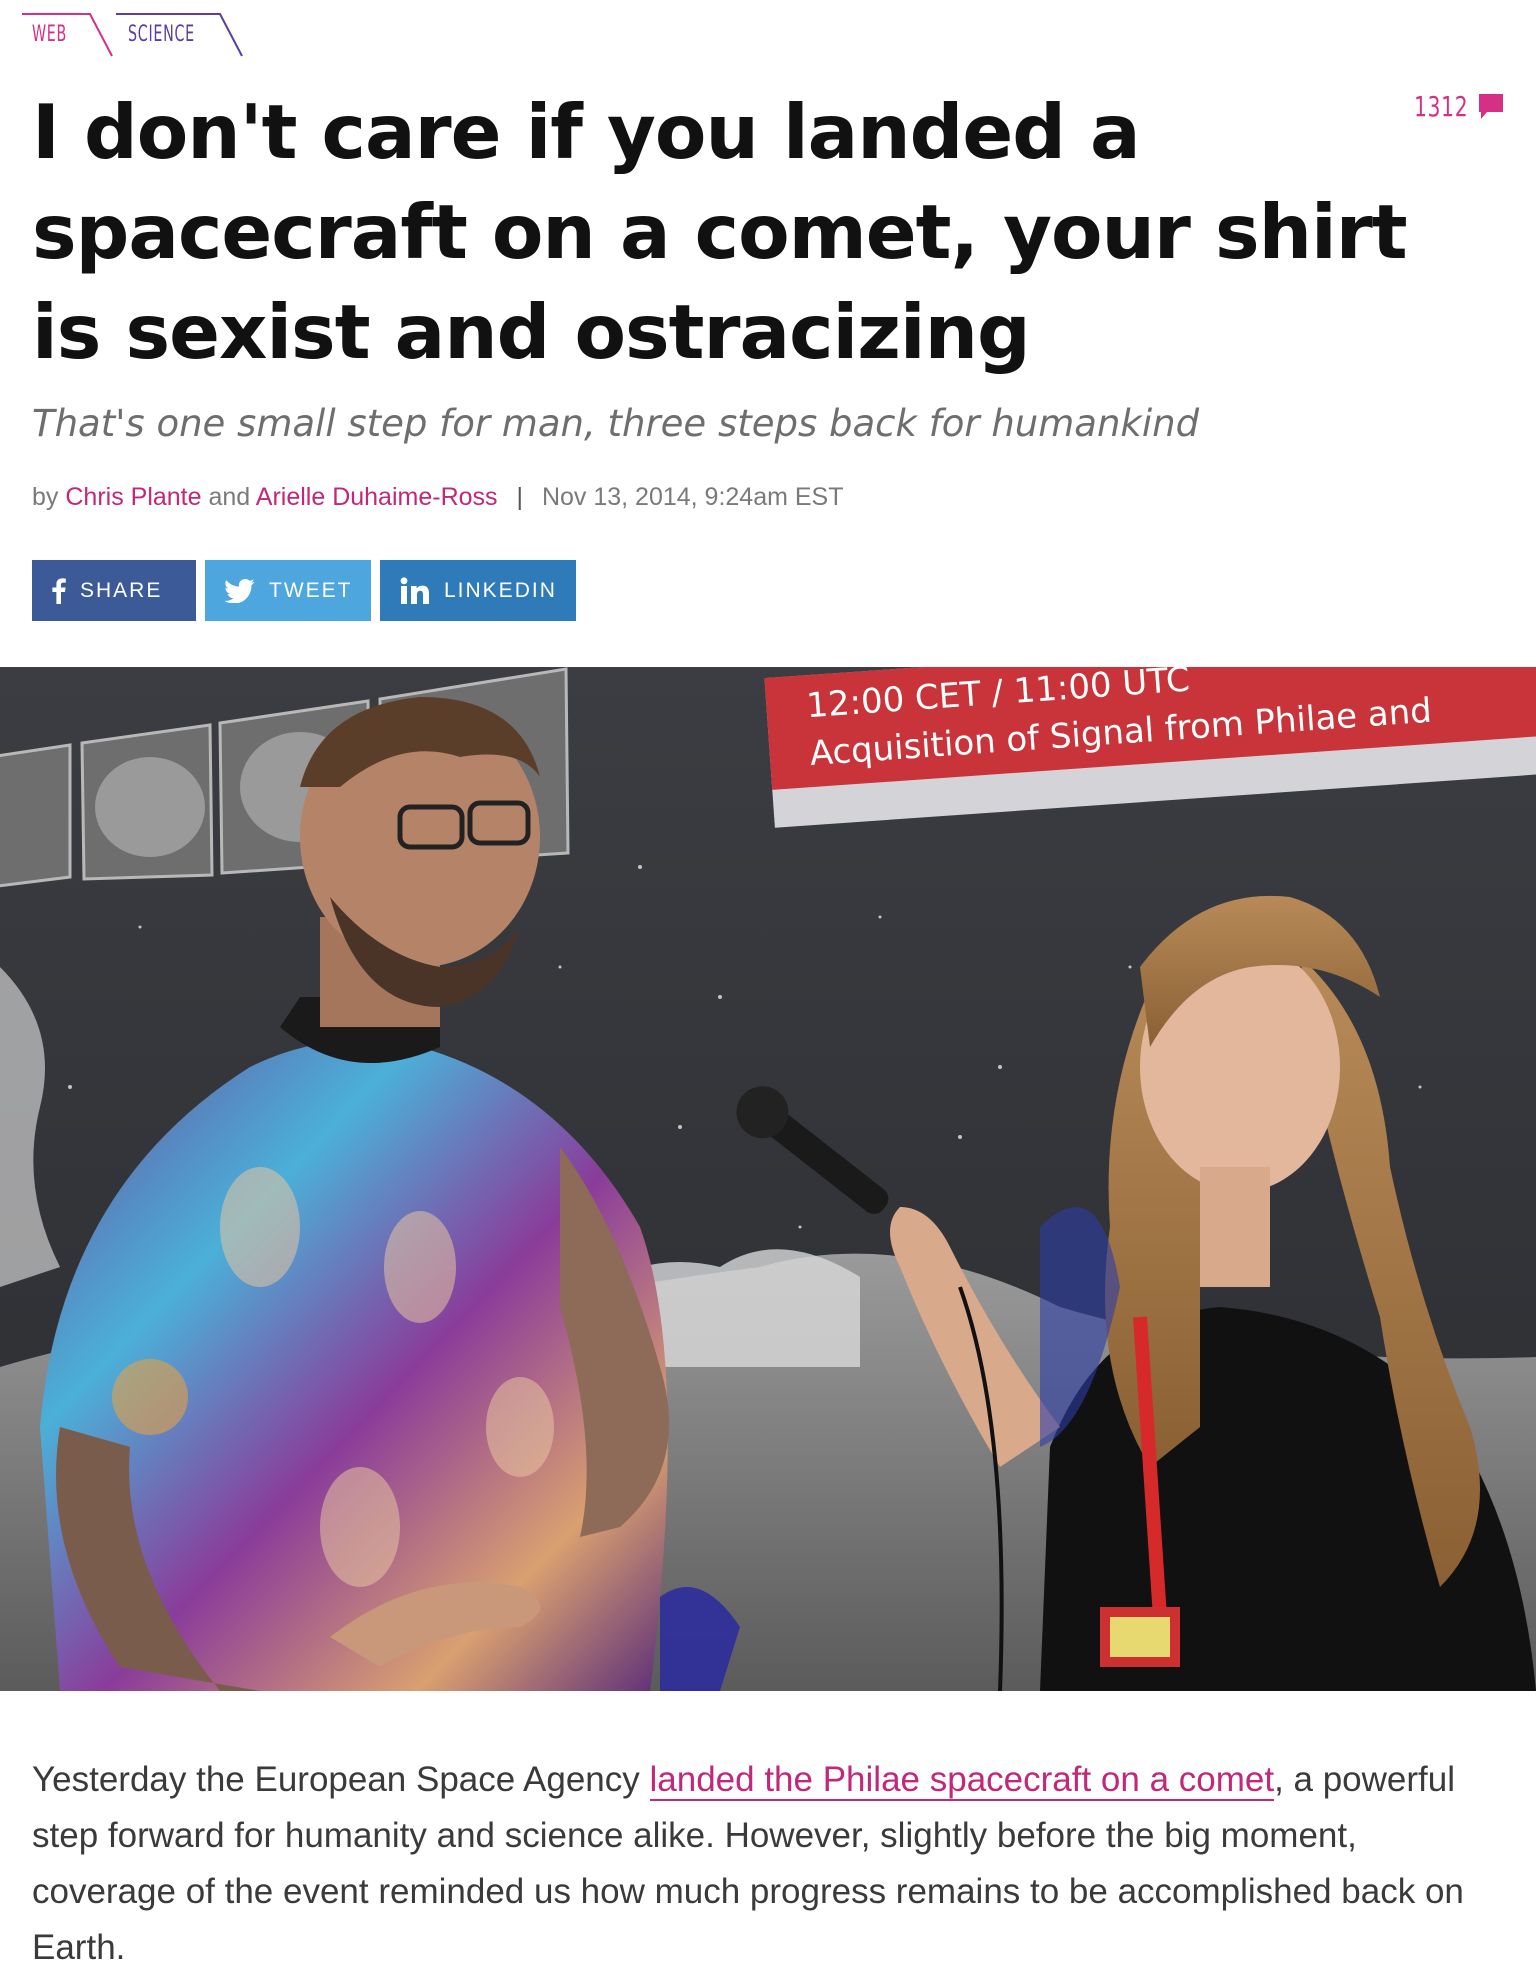  Describe the element at coordinates (240, 590) in the screenshot. I see `twitter-icon` at that location.